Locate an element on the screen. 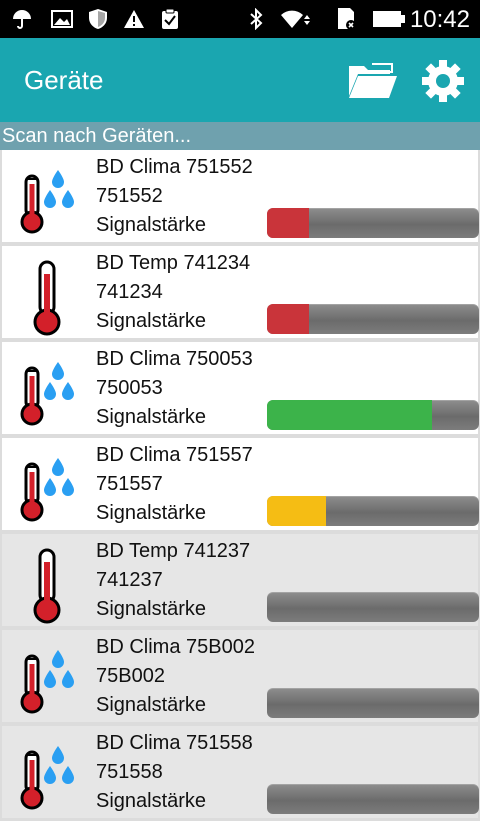 This screenshot has width=480, height=821. folder-icon is located at coordinates (373, 80).